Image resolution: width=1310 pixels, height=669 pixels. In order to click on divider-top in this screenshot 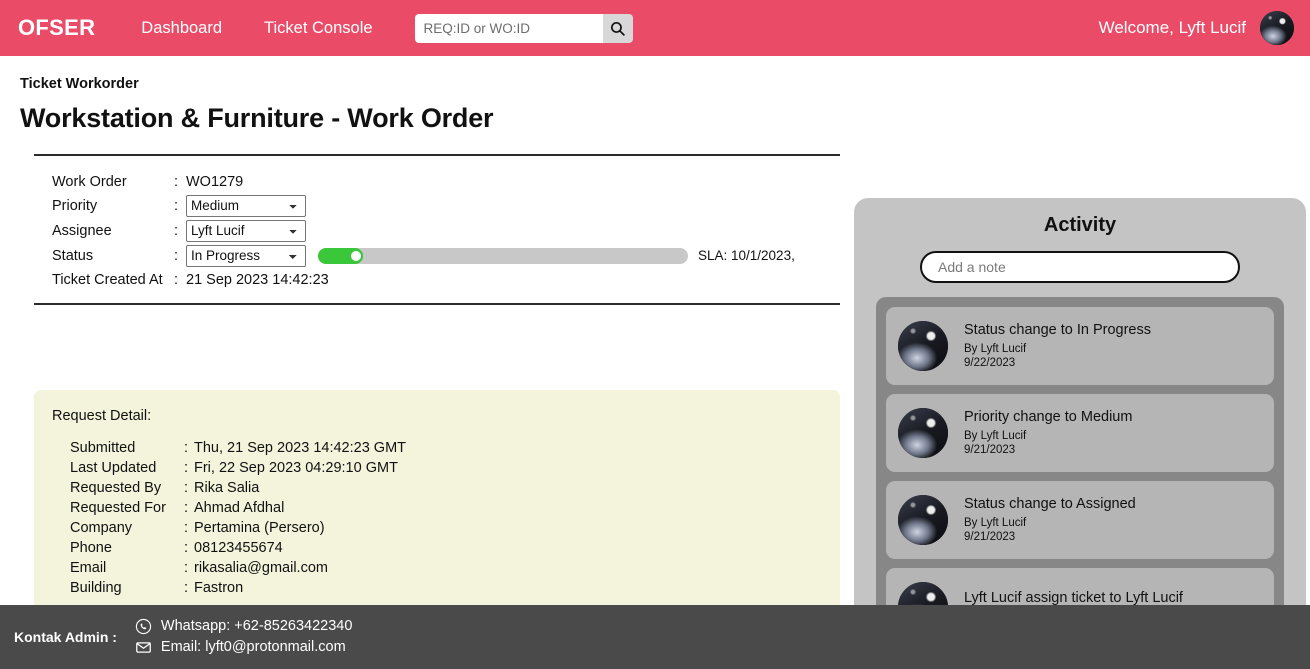, I will do `click(437, 155)`.